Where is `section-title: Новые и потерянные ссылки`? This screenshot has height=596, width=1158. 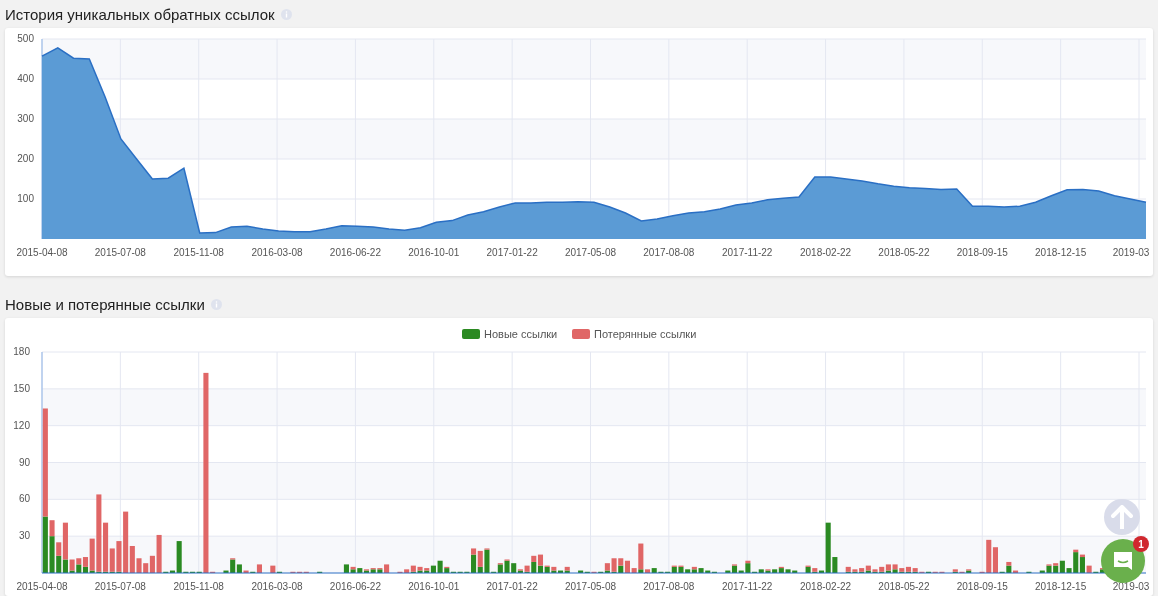
section-title: Новые и потерянные ссылки is located at coordinates (105, 304).